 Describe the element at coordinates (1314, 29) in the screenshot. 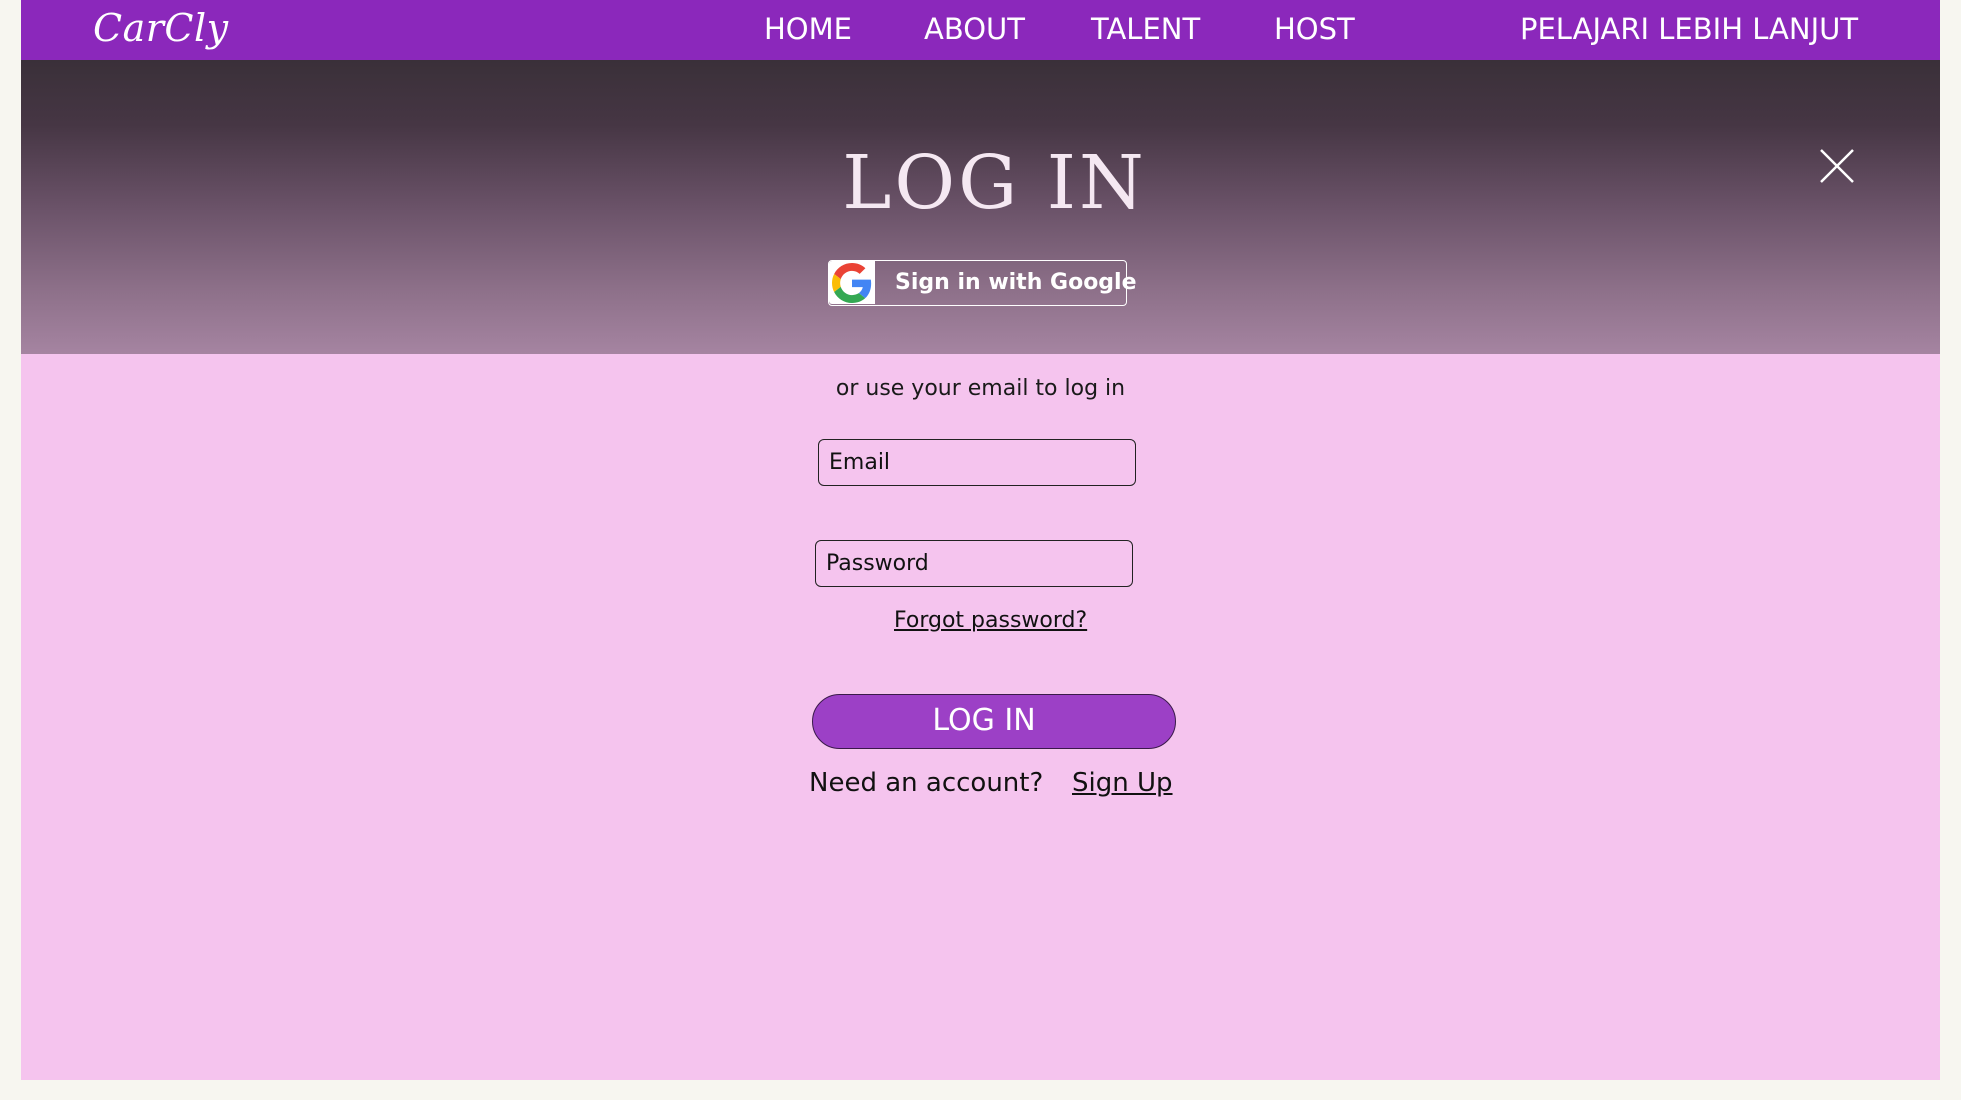

I see `nav-item-host: HOST` at that location.